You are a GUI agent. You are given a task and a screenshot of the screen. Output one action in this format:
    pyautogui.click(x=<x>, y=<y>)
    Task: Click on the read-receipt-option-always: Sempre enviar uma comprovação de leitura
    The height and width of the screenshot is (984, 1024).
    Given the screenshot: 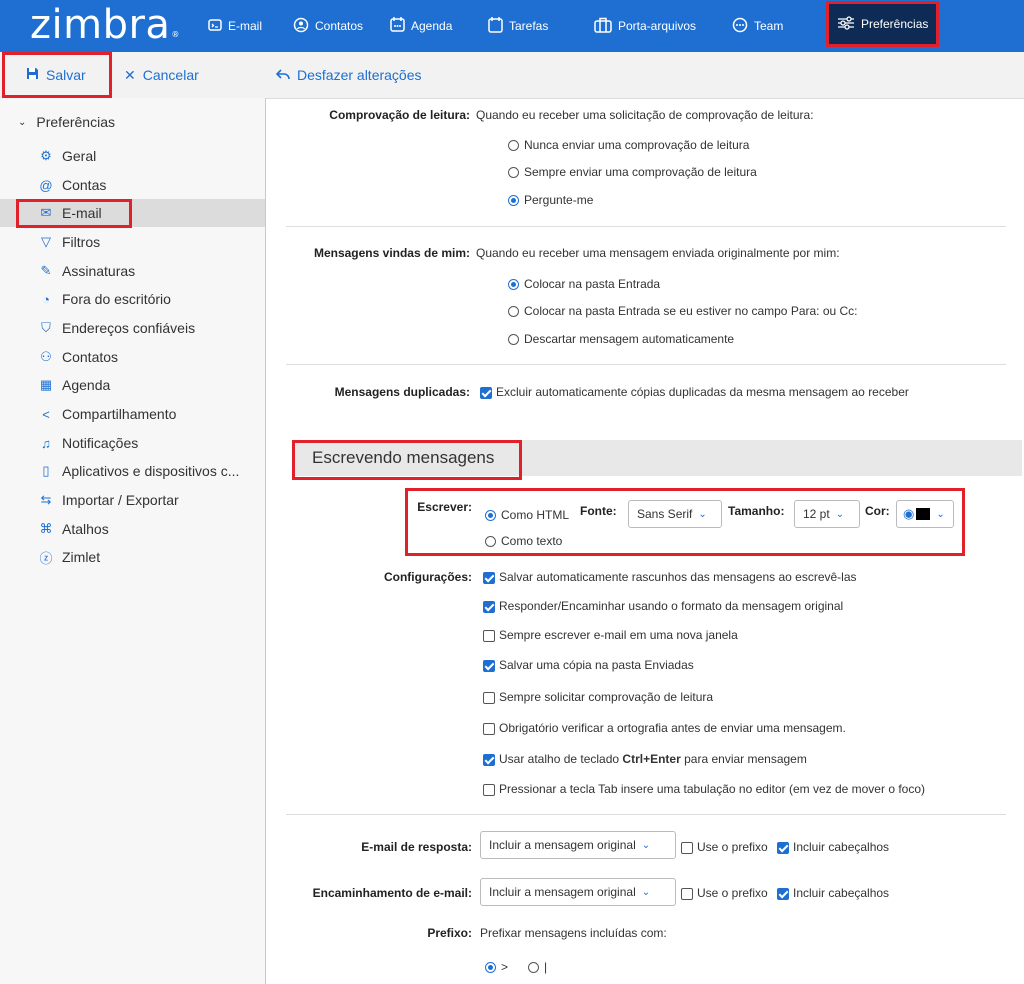 What is the action you would take?
    pyautogui.click(x=632, y=172)
    